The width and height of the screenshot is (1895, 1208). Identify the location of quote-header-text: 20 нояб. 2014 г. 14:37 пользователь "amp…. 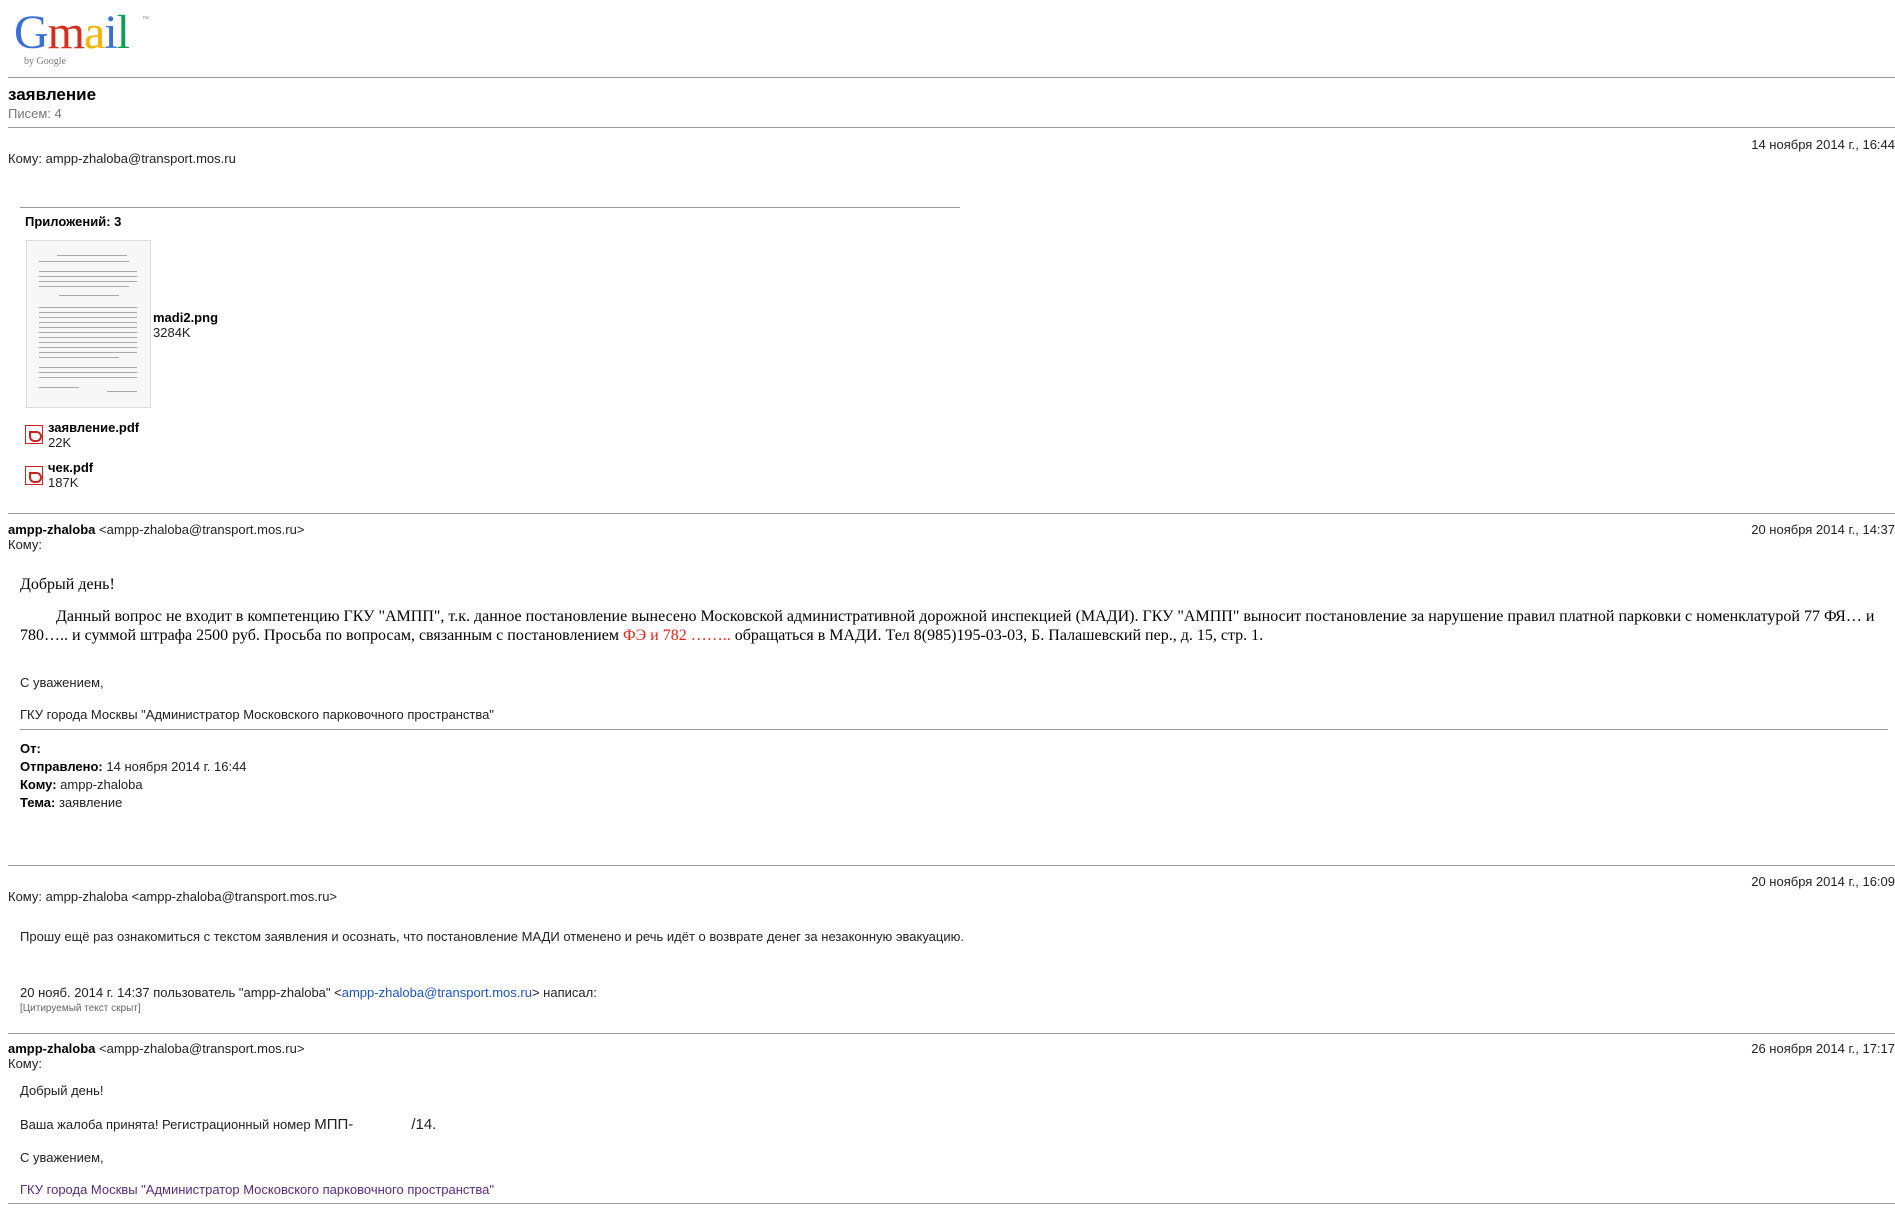
(181, 992).